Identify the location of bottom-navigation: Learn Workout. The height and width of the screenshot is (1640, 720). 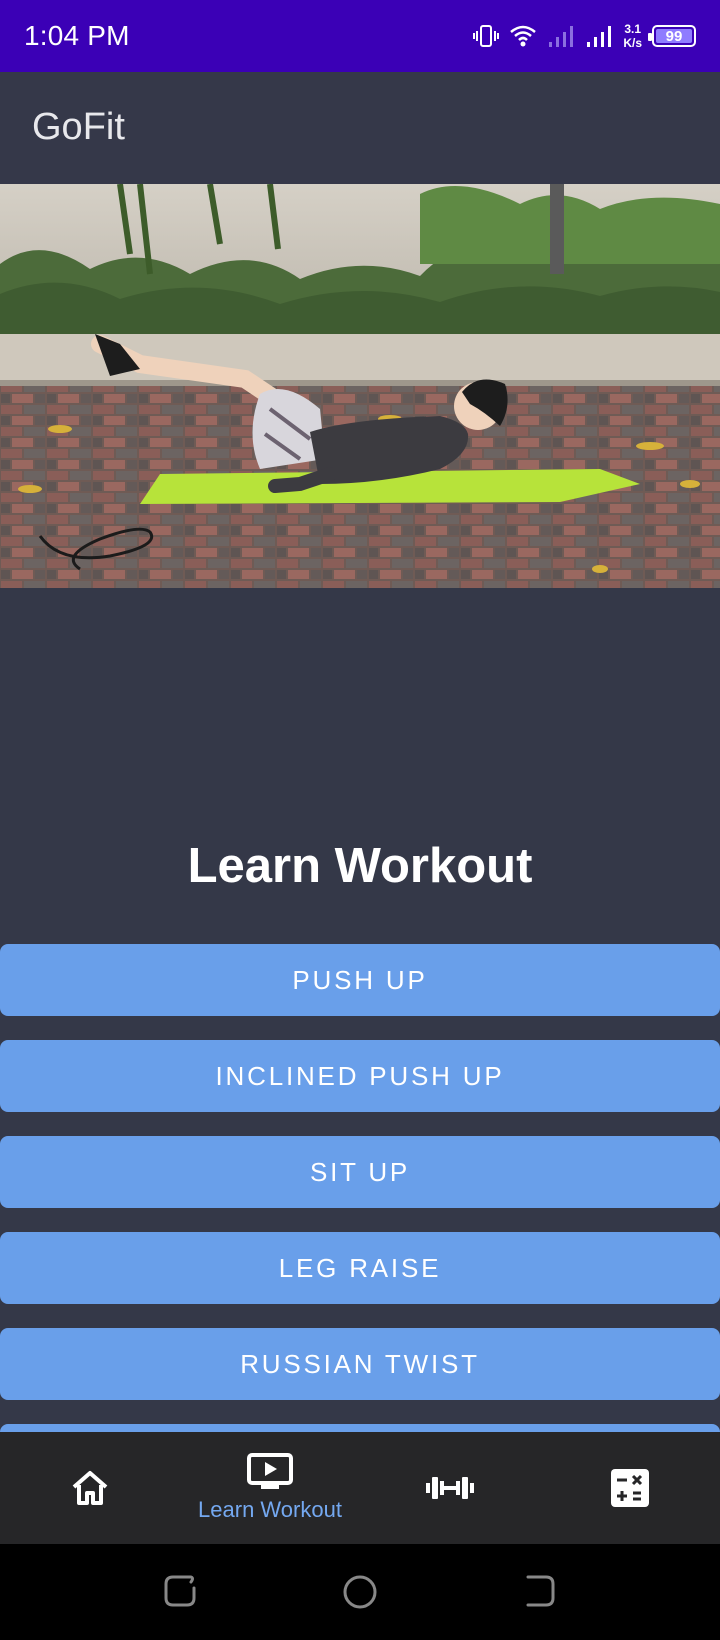
(360, 1488).